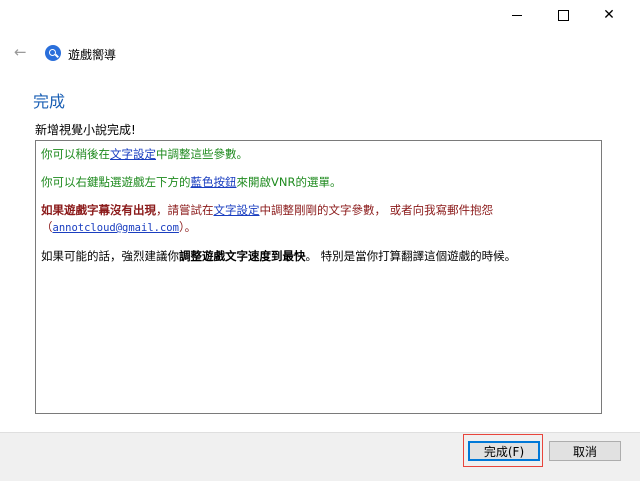 This screenshot has height=481, width=640. Describe the element at coordinates (504, 451) in the screenshot. I see `finish-button: 完成(F)` at that location.